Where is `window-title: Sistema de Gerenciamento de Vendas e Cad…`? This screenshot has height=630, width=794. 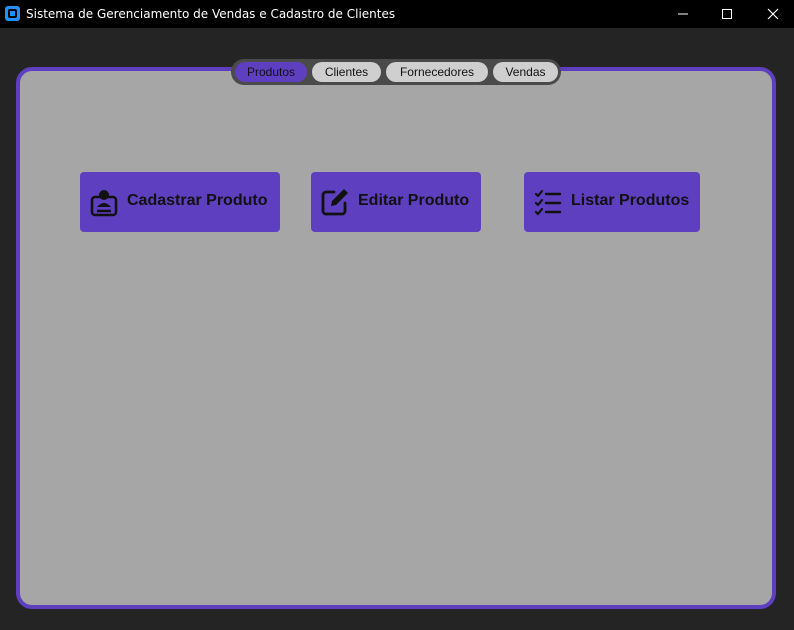 window-title: Sistema de Gerenciamento de Vendas e Cad… is located at coordinates (211, 14).